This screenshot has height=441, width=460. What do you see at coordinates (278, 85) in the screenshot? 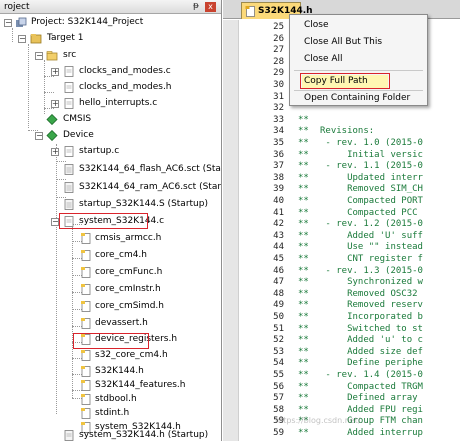
I see `line-number: 30` at bounding box center [278, 85].